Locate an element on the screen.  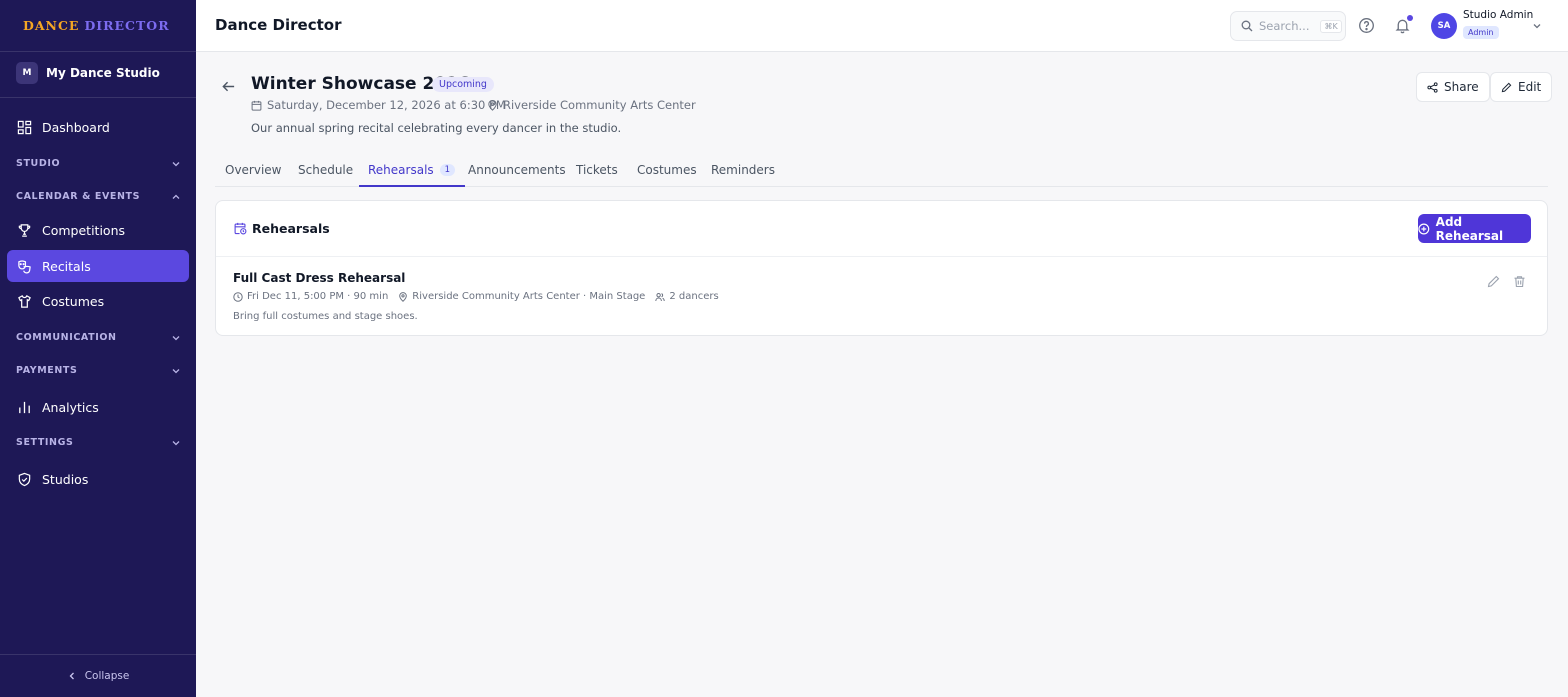
search-box: Search... ⌘K is located at coordinates (1288, 26).